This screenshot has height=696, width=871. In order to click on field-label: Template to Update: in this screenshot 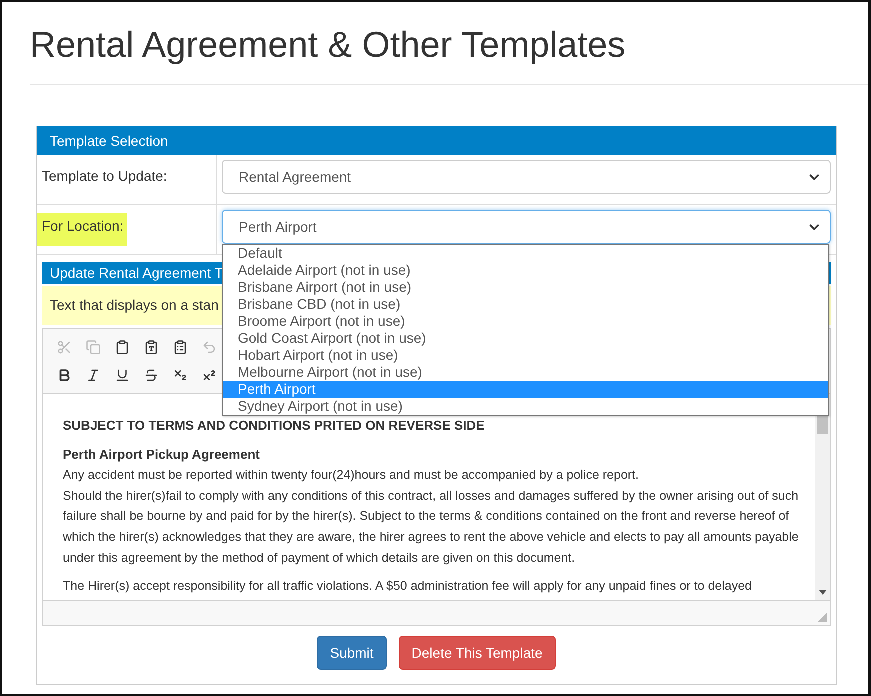, I will do `click(104, 176)`.